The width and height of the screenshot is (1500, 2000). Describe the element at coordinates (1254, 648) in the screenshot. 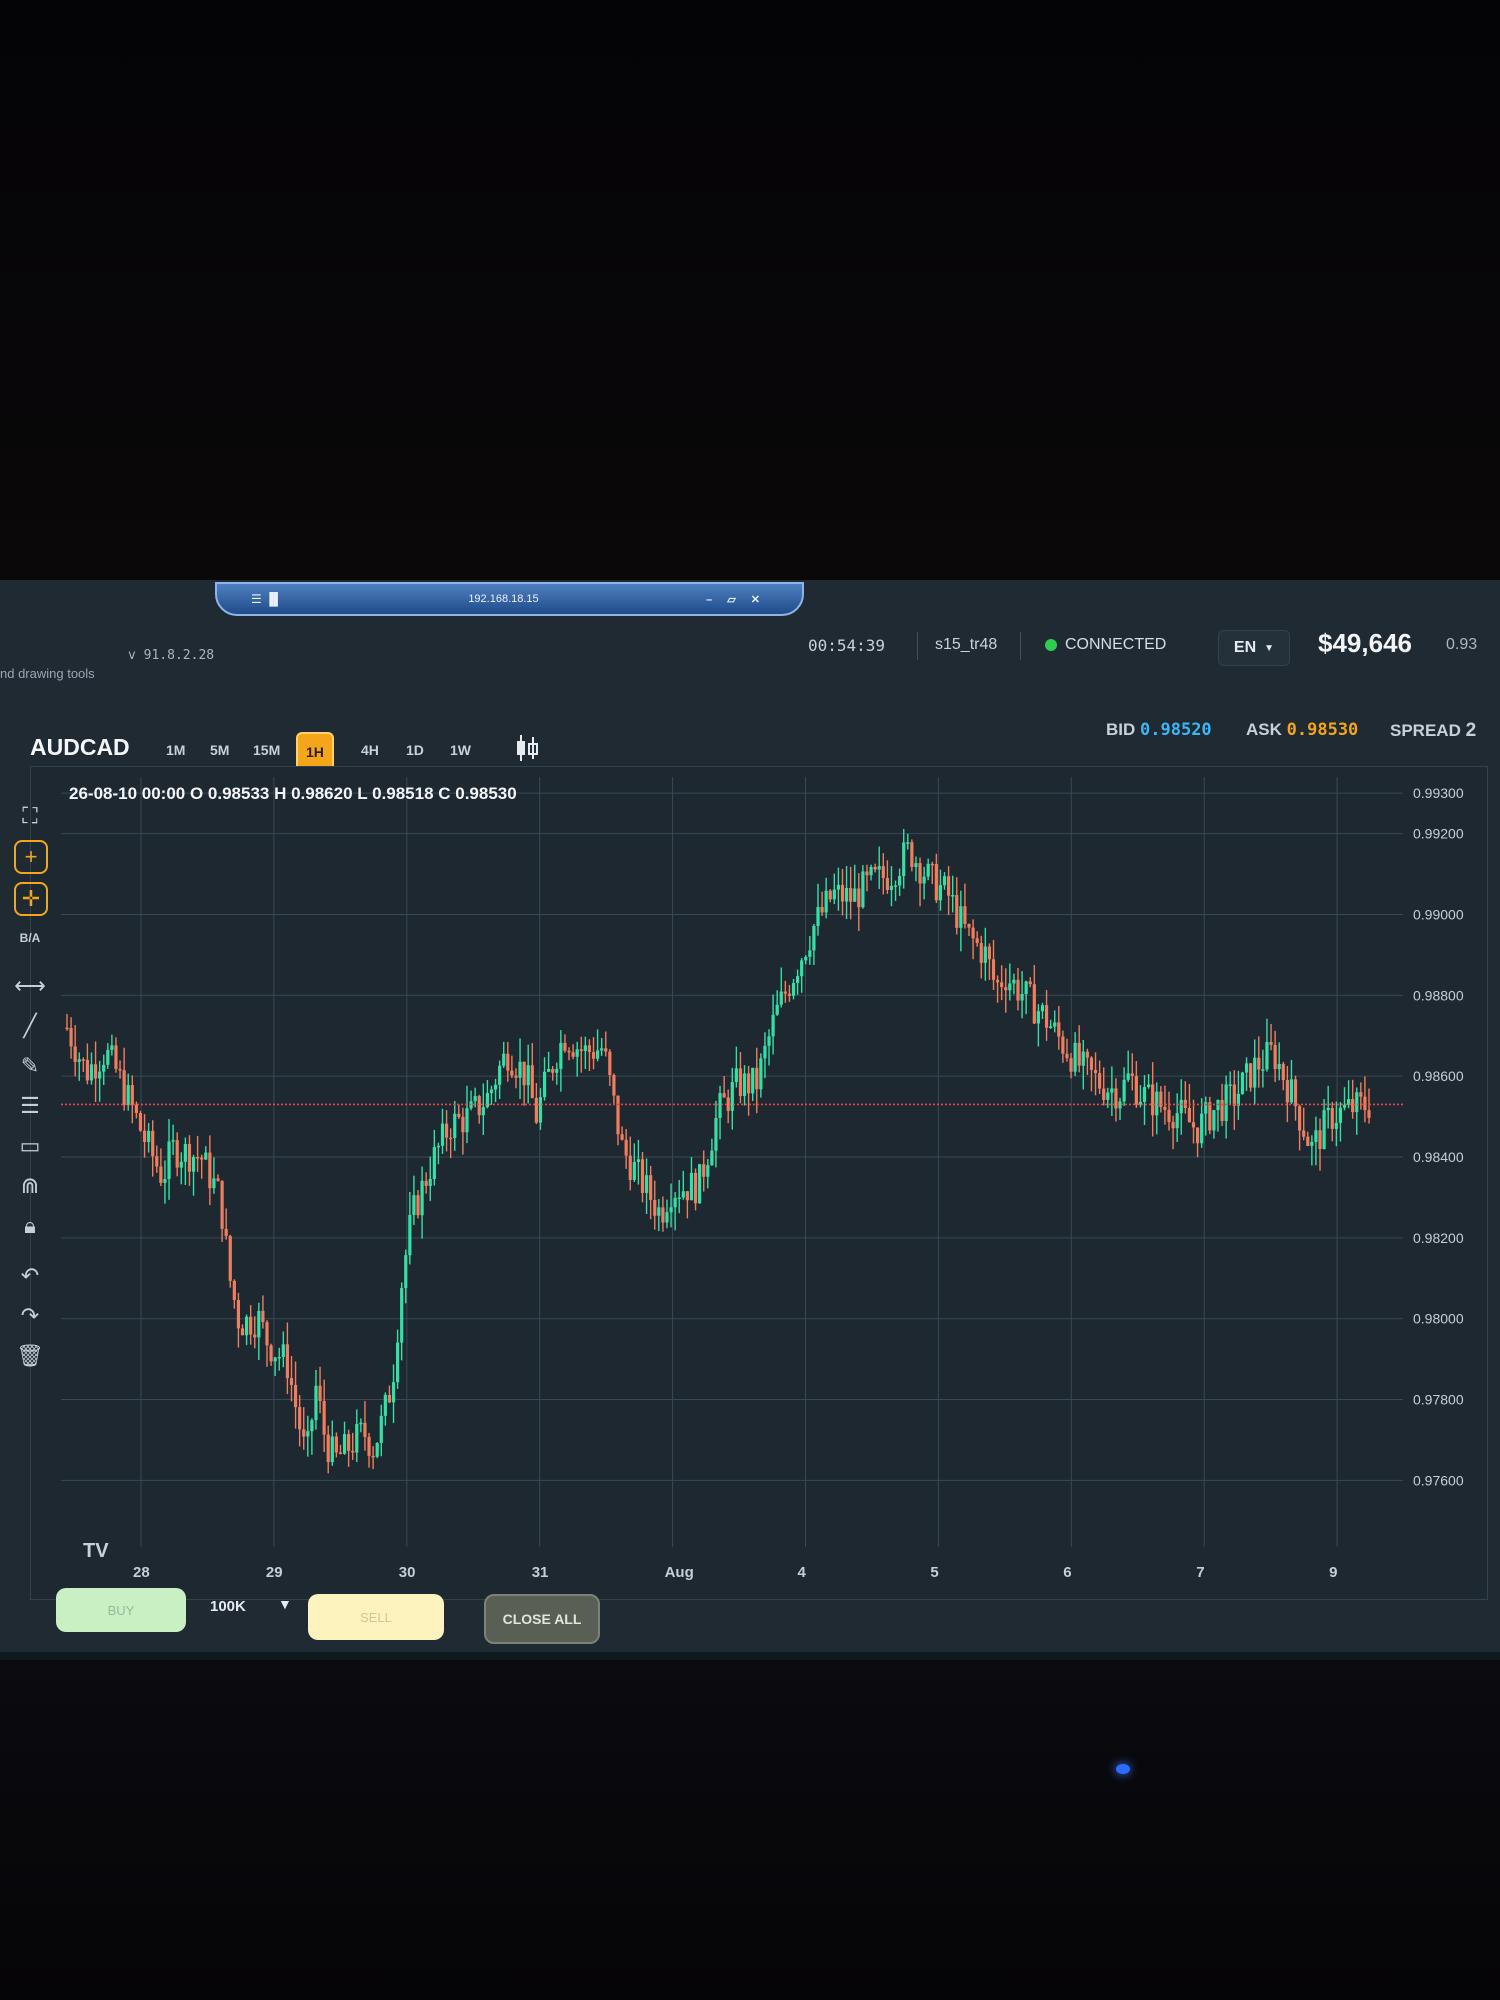

I see `language-select: EN ▼` at that location.